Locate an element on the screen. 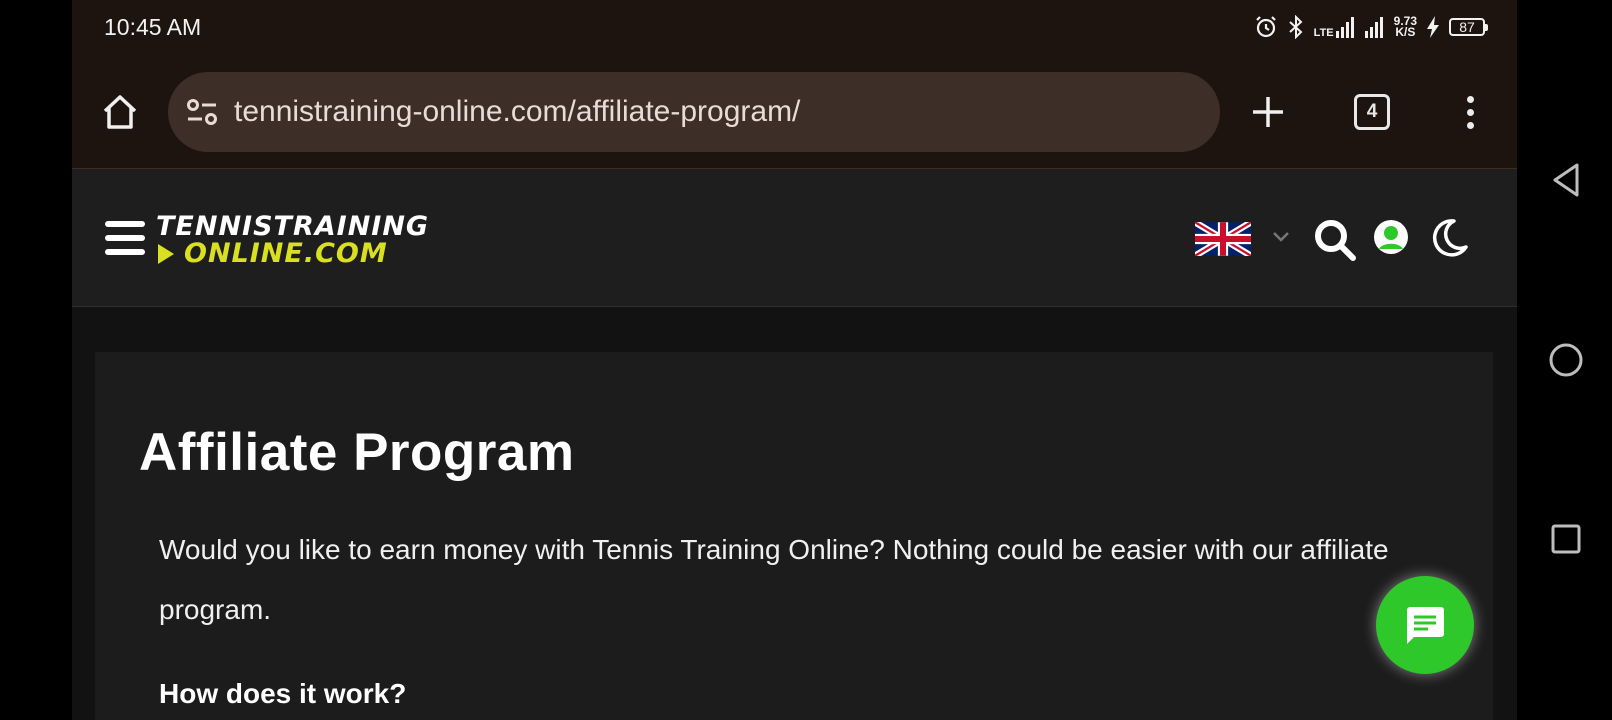 The width and height of the screenshot is (1612, 720). network-speed: 9.73 K/S is located at coordinates (1405, 27).